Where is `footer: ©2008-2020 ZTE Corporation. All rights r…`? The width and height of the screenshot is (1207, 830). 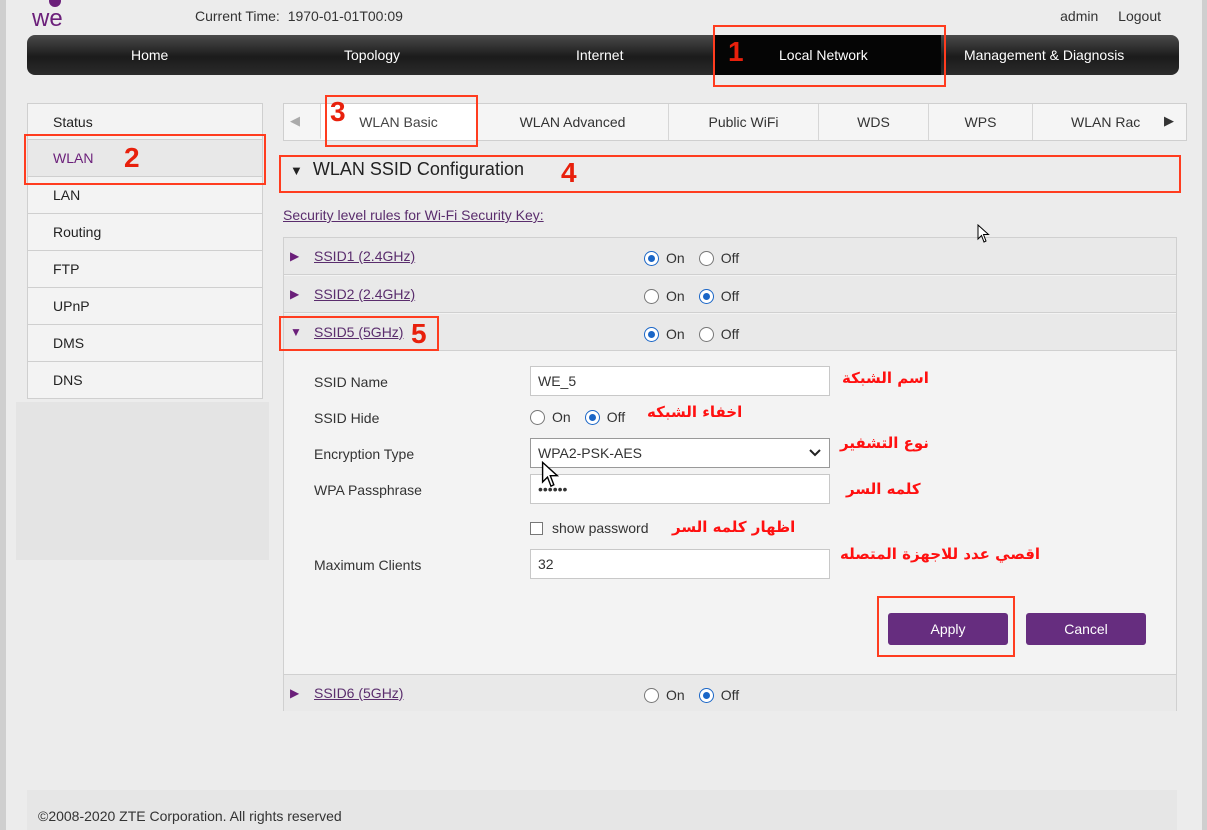
footer: ©2008-2020 ZTE Corporation. All rights r… is located at coordinates (602, 810).